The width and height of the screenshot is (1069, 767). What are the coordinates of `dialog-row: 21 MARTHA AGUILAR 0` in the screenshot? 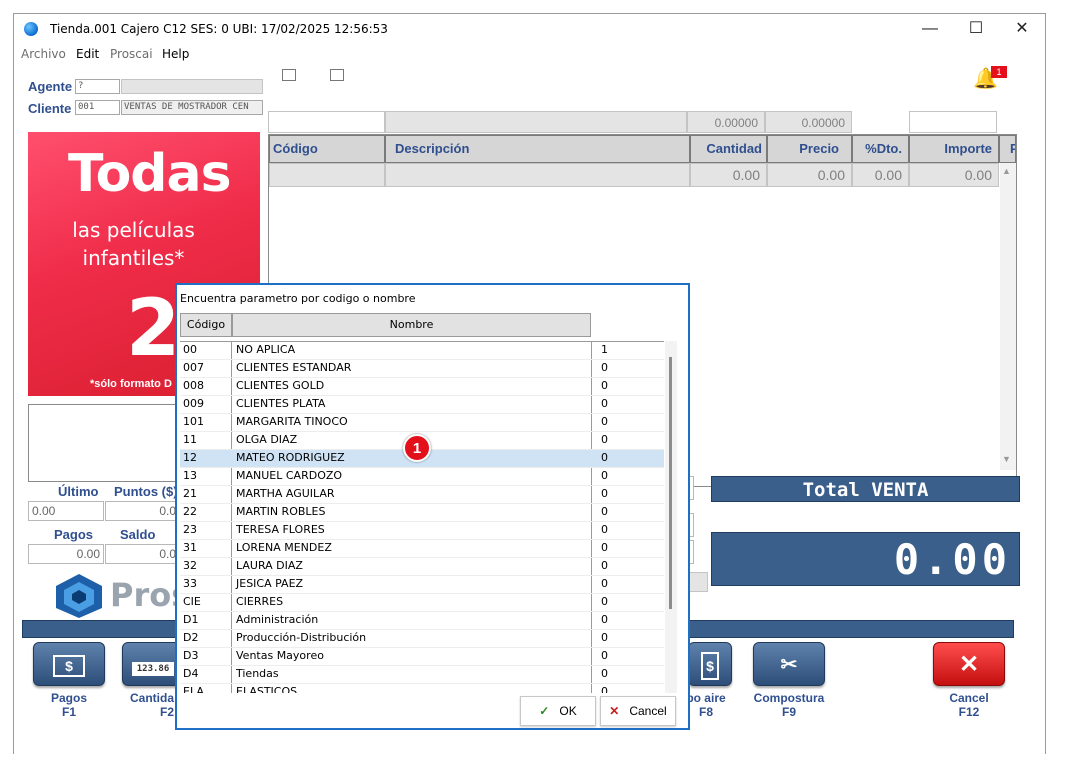 It's located at (422, 495).